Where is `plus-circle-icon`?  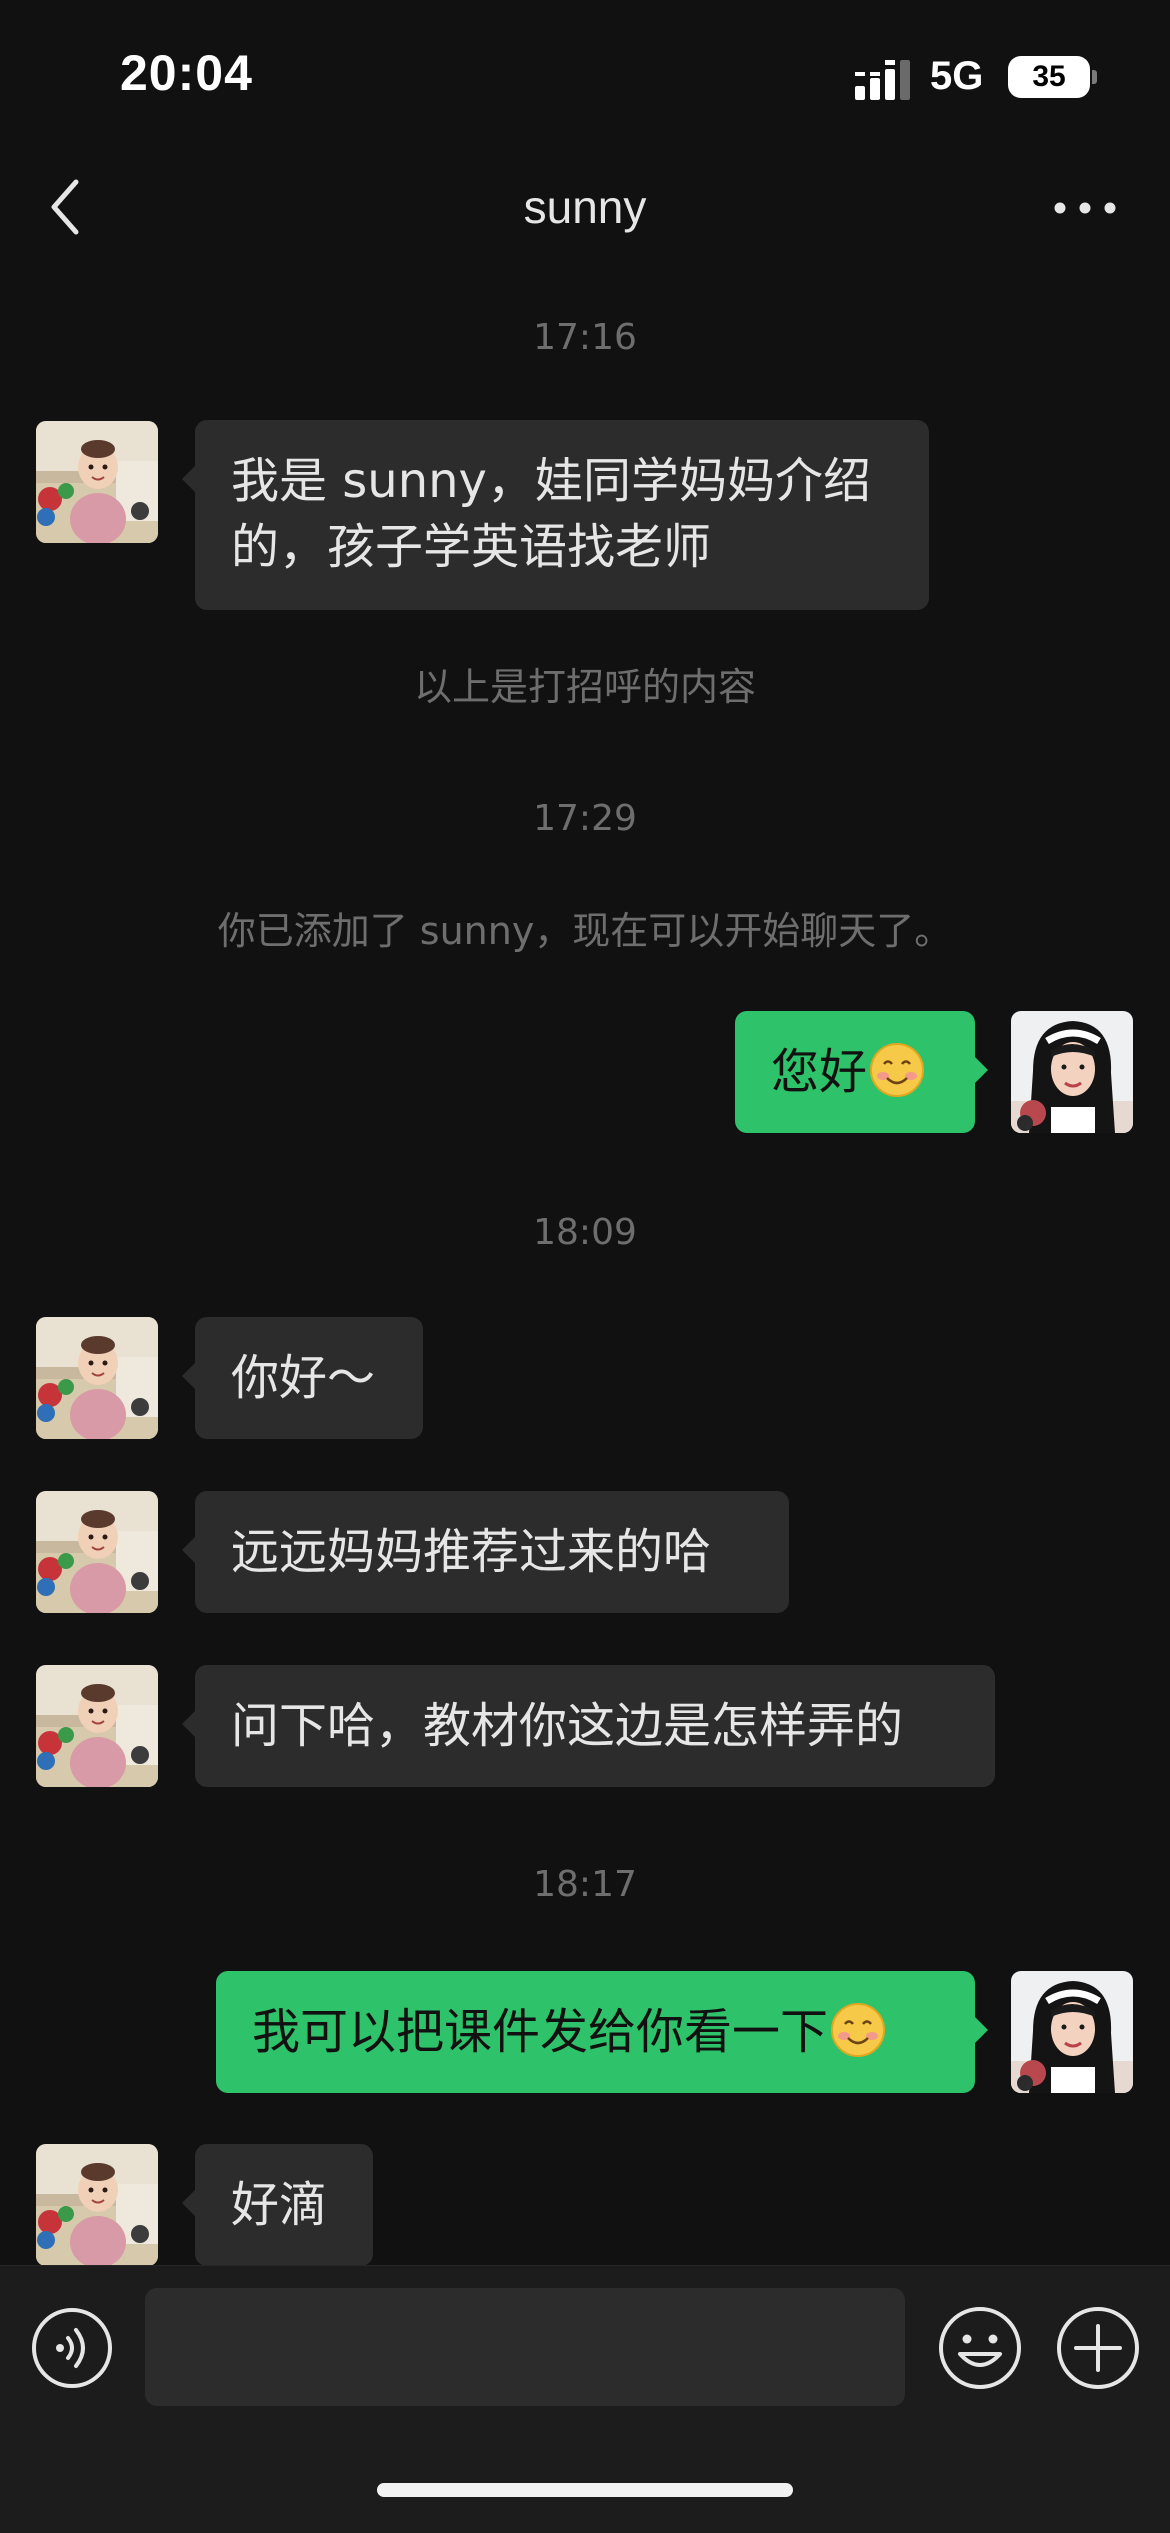 plus-circle-icon is located at coordinates (1098, 2348).